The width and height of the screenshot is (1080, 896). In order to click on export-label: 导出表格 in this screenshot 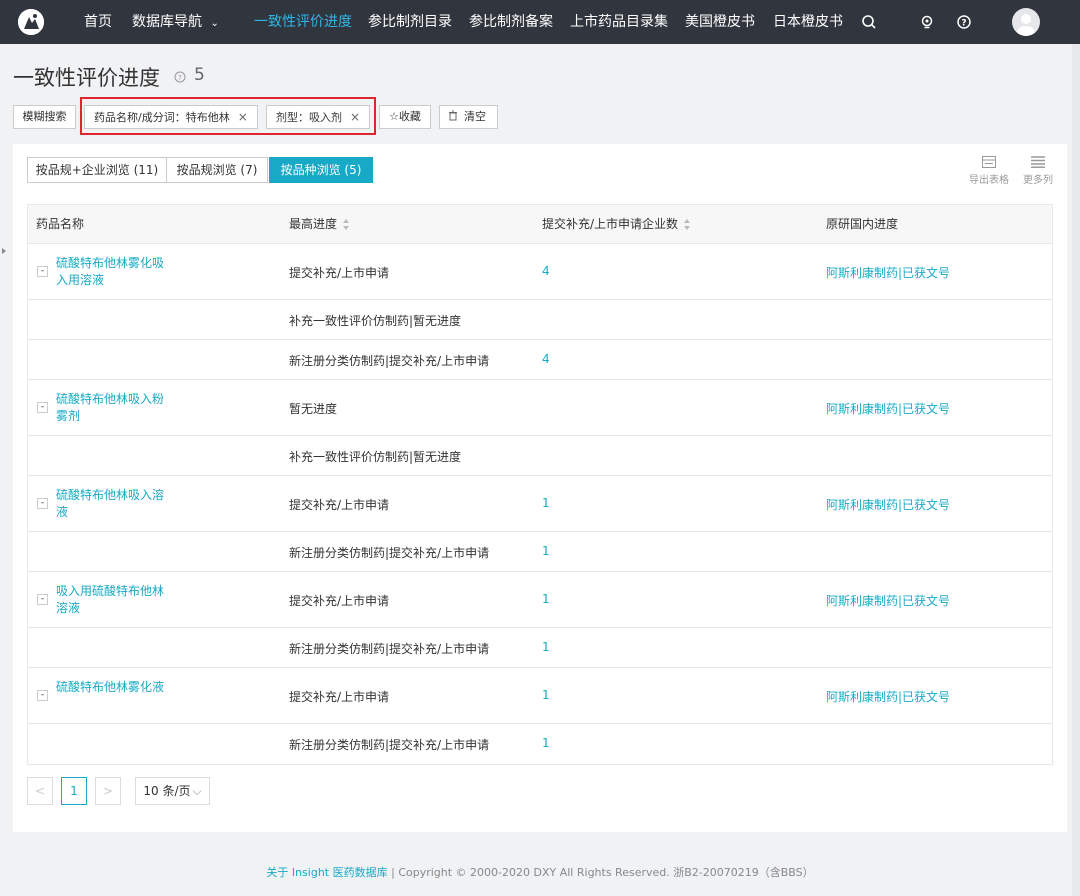, I will do `click(989, 180)`.